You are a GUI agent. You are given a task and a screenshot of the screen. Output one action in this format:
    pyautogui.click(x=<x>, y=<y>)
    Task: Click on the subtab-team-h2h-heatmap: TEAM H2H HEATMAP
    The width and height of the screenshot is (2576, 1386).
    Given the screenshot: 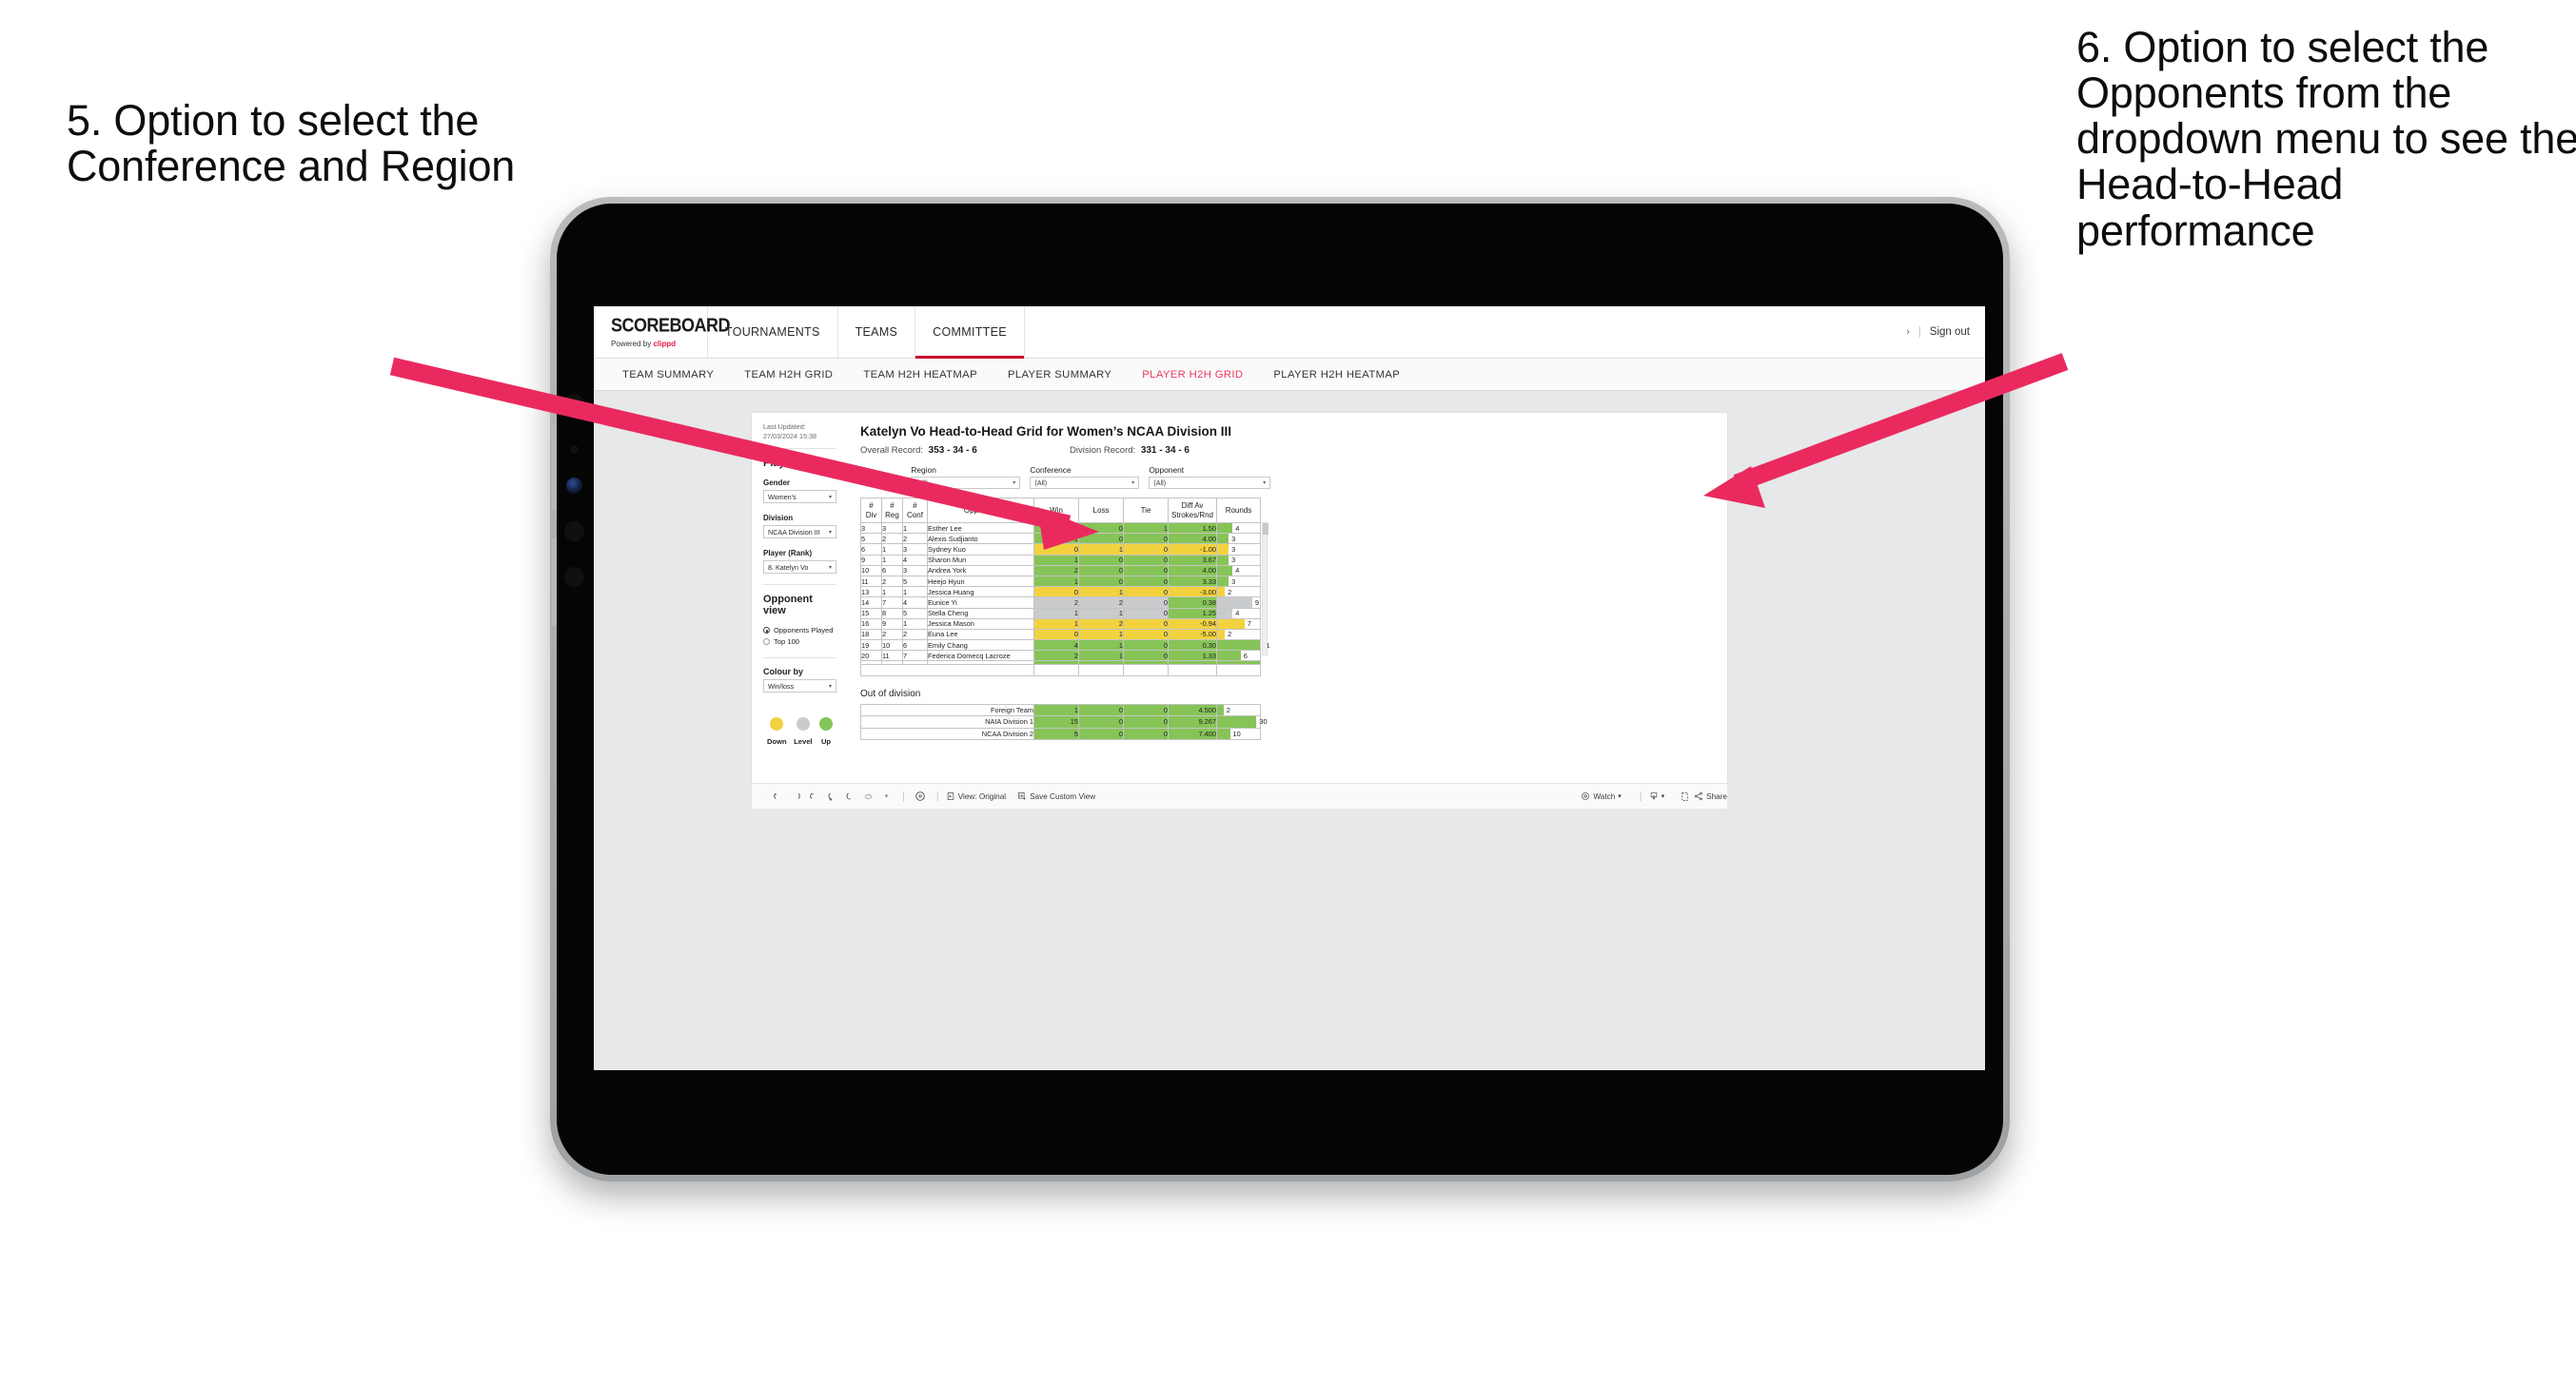 What is the action you would take?
    pyautogui.click(x=920, y=375)
    